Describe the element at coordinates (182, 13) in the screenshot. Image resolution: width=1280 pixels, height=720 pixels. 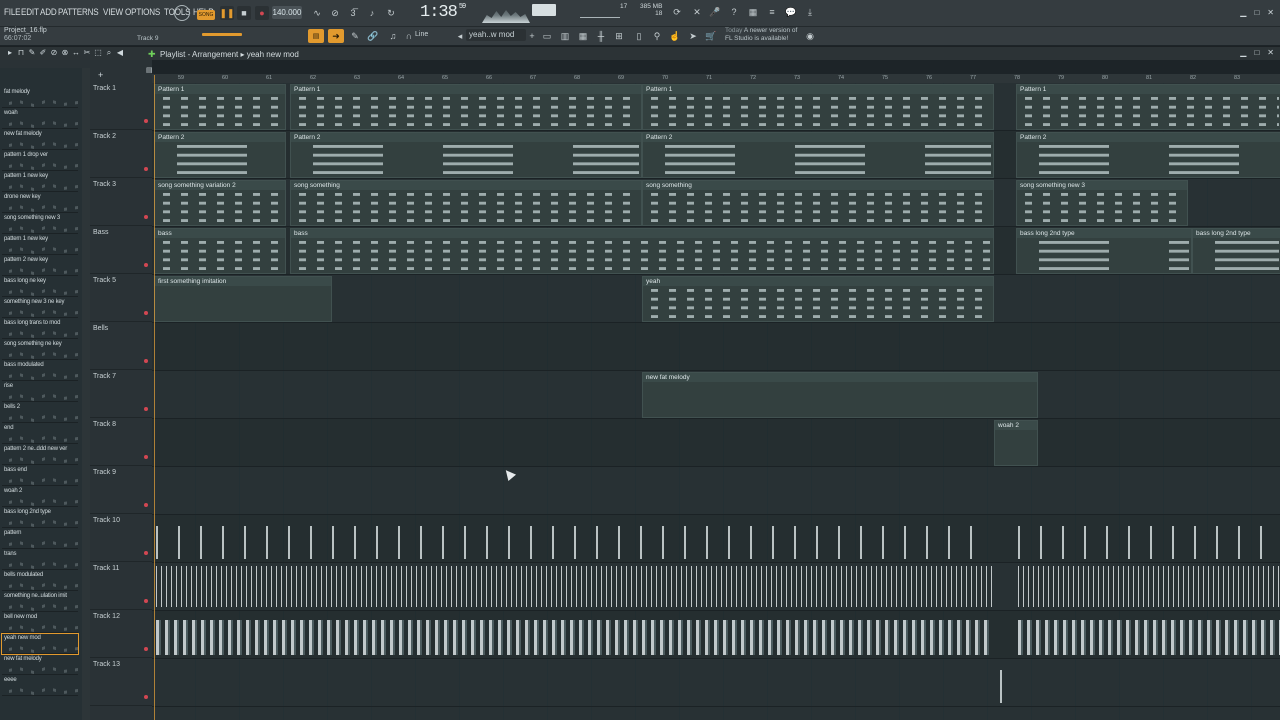
I see `pattern-song-toggle-icon` at that location.